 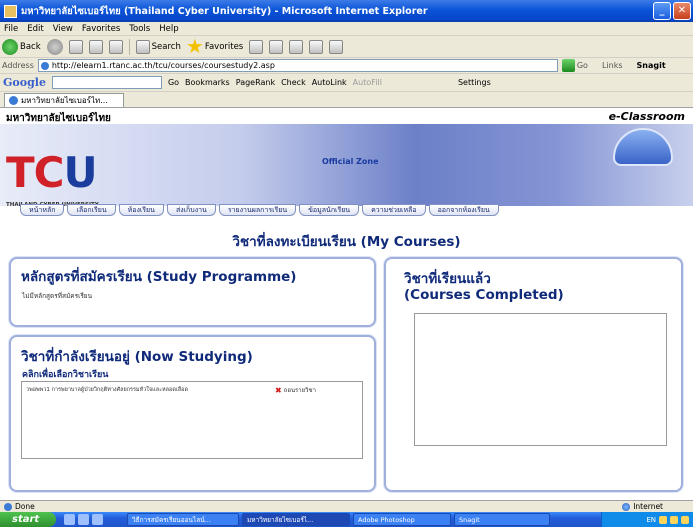 I want to click on links-button: Links, so click(x=612, y=65).